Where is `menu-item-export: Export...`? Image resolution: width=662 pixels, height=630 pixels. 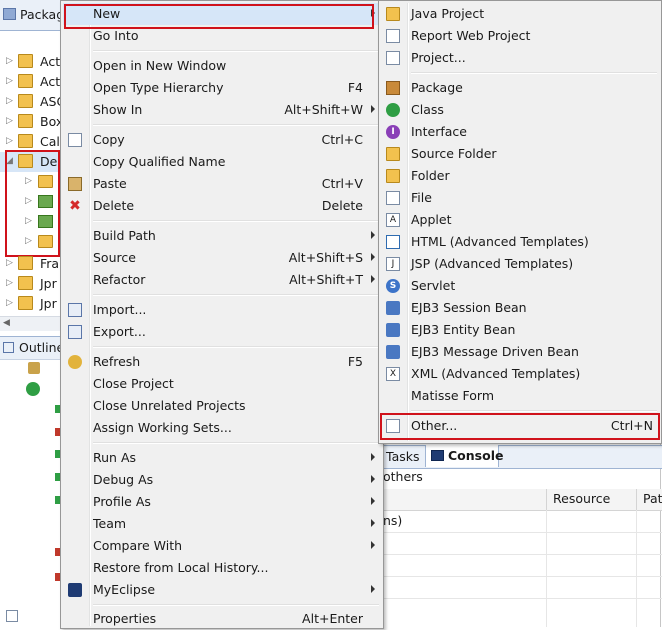 menu-item-export: Export... is located at coordinates (222, 332).